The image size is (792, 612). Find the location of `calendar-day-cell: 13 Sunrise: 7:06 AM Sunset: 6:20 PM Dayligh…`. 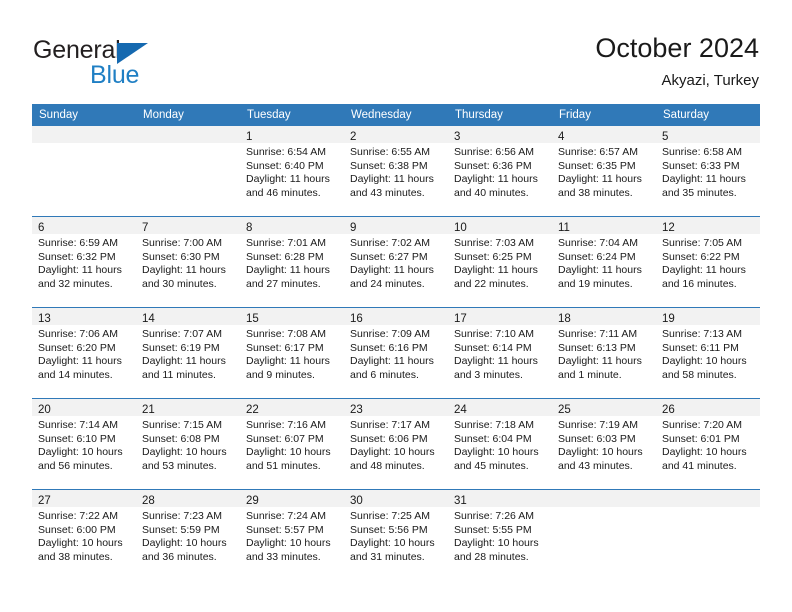

calendar-day-cell: 13 Sunrise: 7:06 AM Sunset: 6:20 PM Dayligh… is located at coordinates (84, 353).